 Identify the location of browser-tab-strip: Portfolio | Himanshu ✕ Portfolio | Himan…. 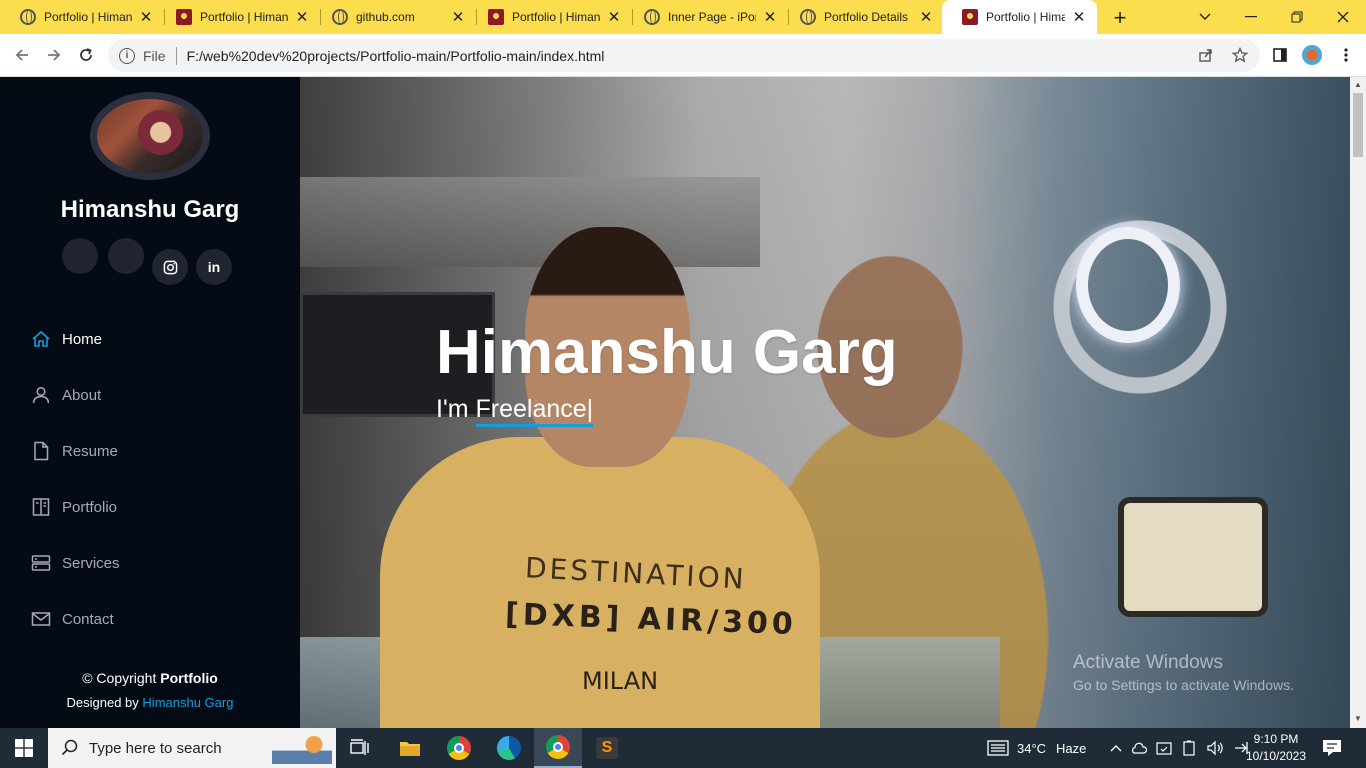
(683, 17).